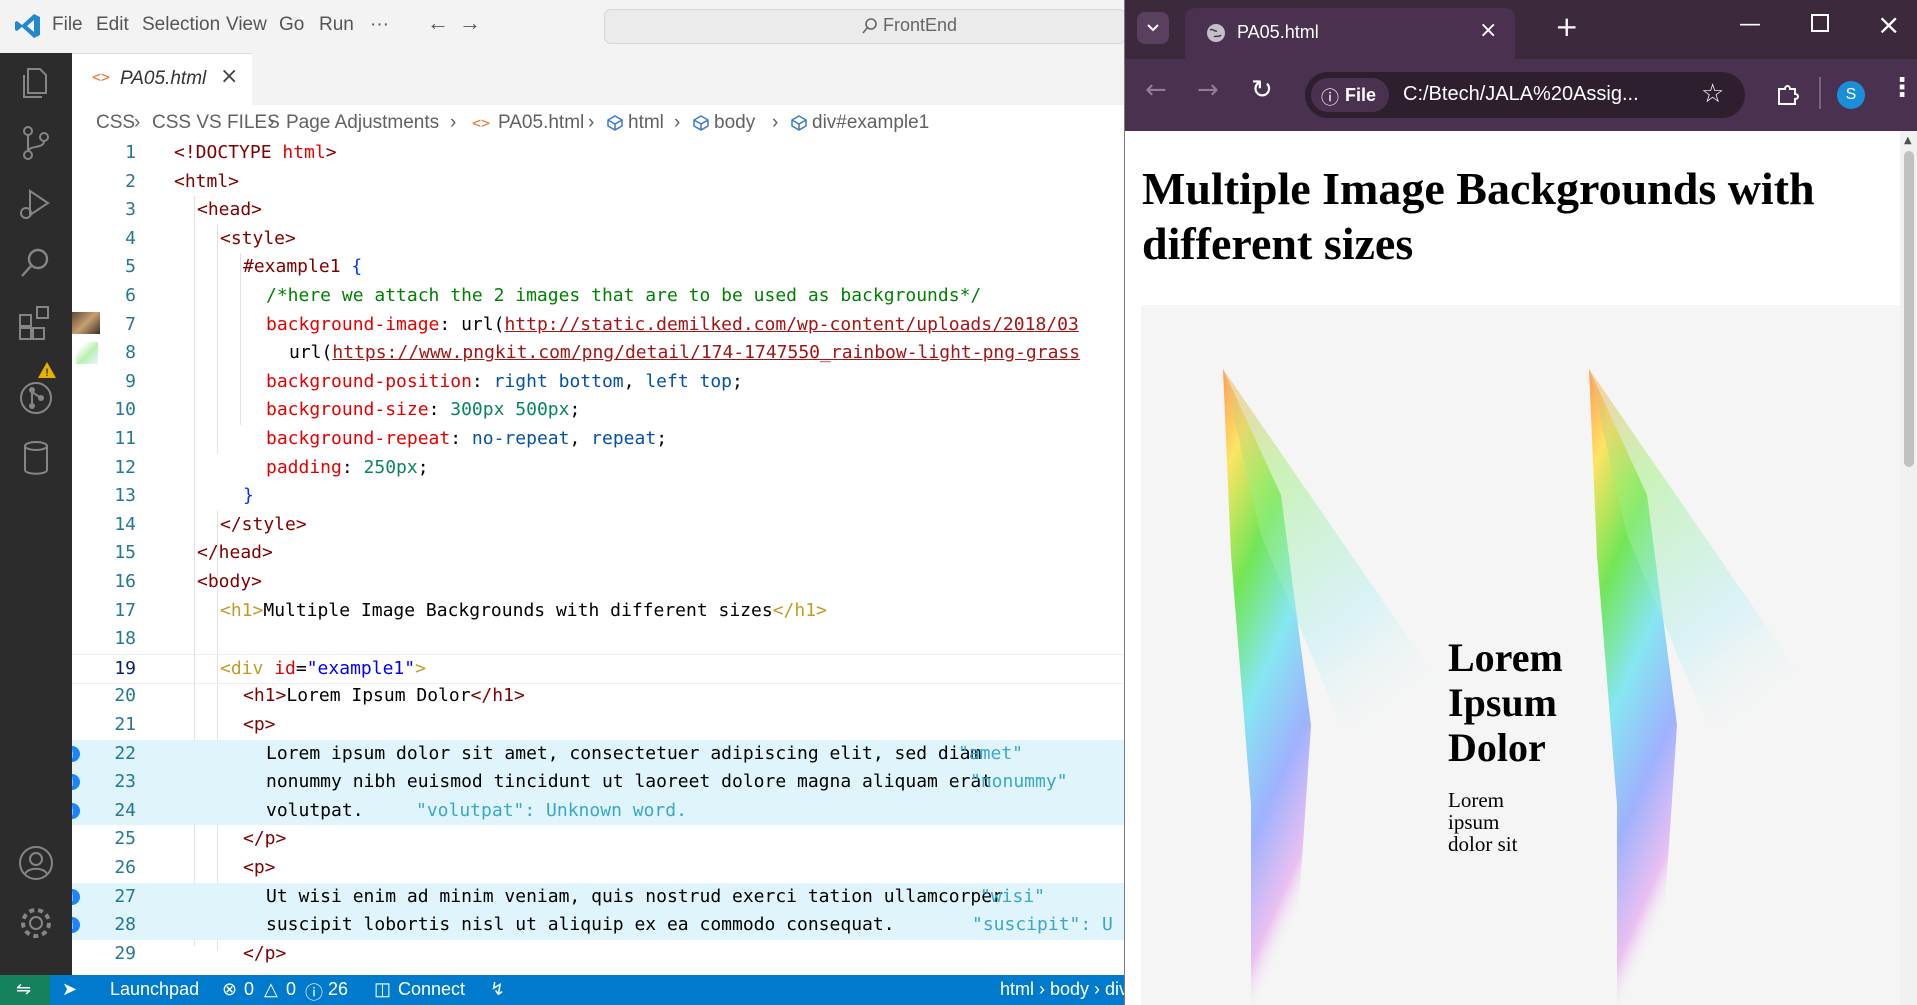 The width and height of the screenshot is (1917, 1005). What do you see at coordinates (598, 525) in the screenshot?
I see `code-line: 14 </style>` at bounding box center [598, 525].